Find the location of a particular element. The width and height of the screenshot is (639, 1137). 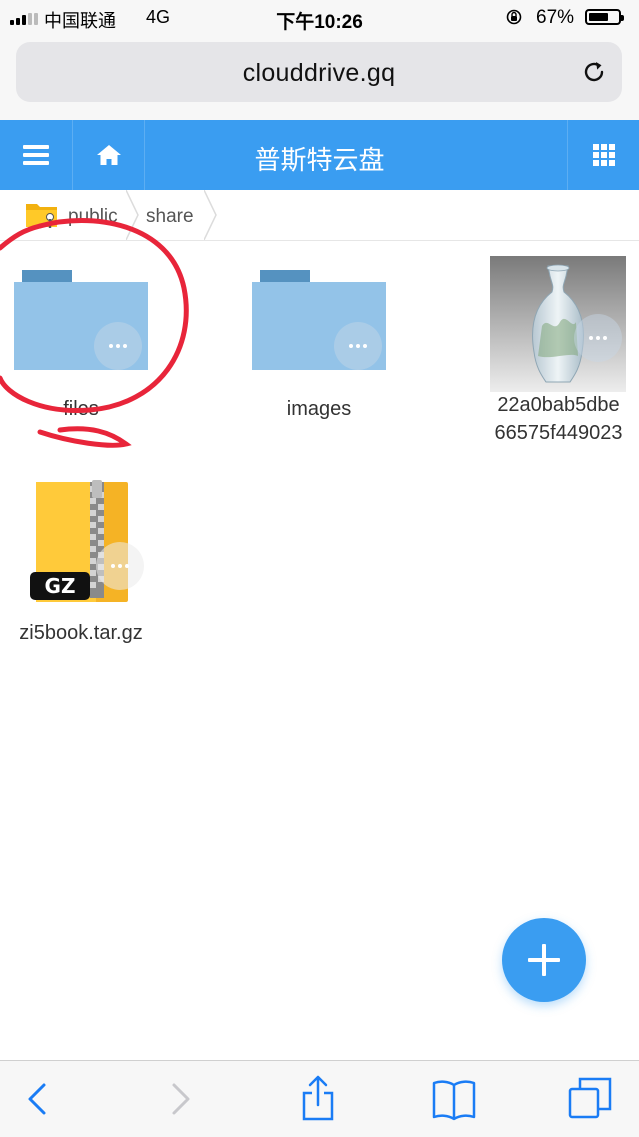

browser-address-area: clouddrive.gq is located at coordinates (319, 78).